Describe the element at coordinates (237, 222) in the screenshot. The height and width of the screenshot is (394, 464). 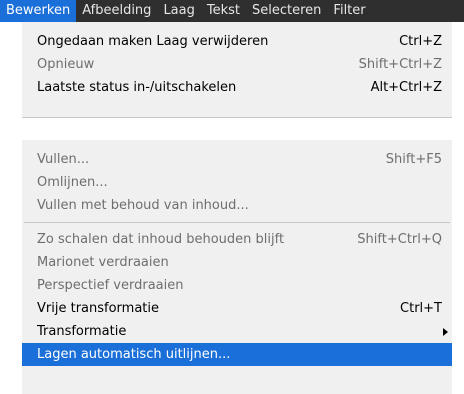
I see `menu-separator` at that location.